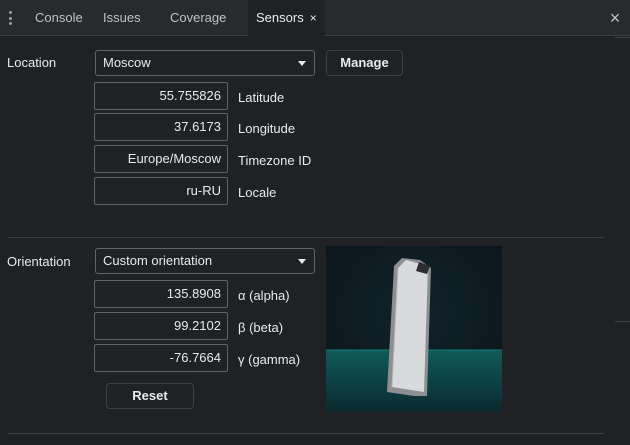 The image size is (630, 445). What do you see at coordinates (409, 327) in the screenshot?
I see `phone-model` at bounding box center [409, 327].